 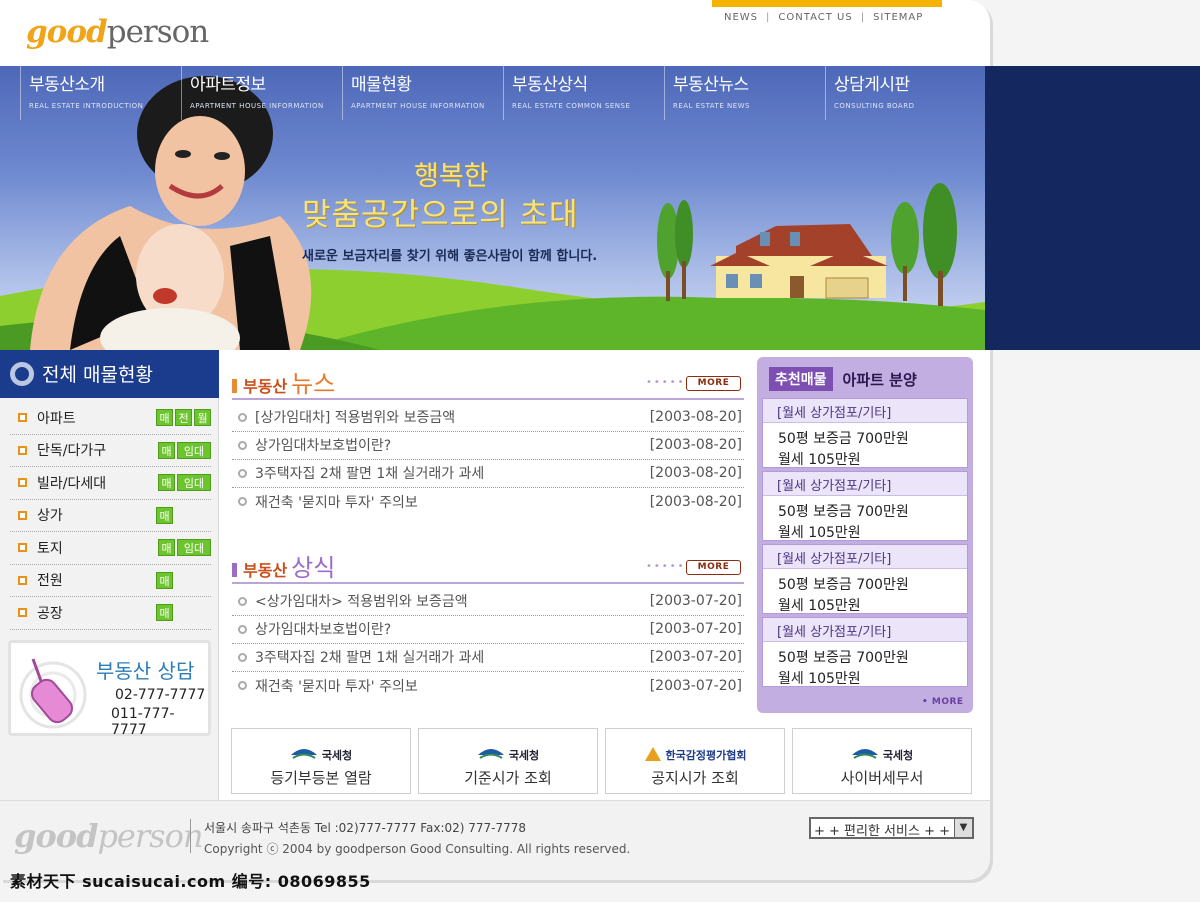 I want to click on top-accent-bar, so click(x=827, y=3).